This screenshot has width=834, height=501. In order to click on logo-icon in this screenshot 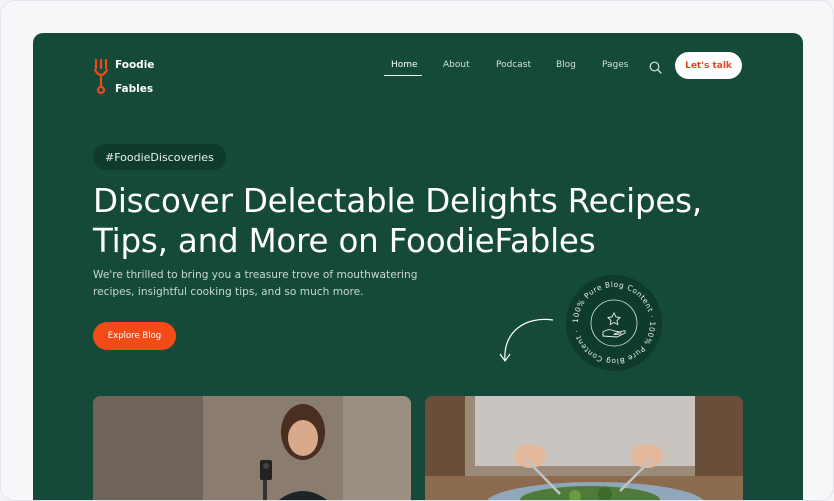, I will do `click(101, 76)`.